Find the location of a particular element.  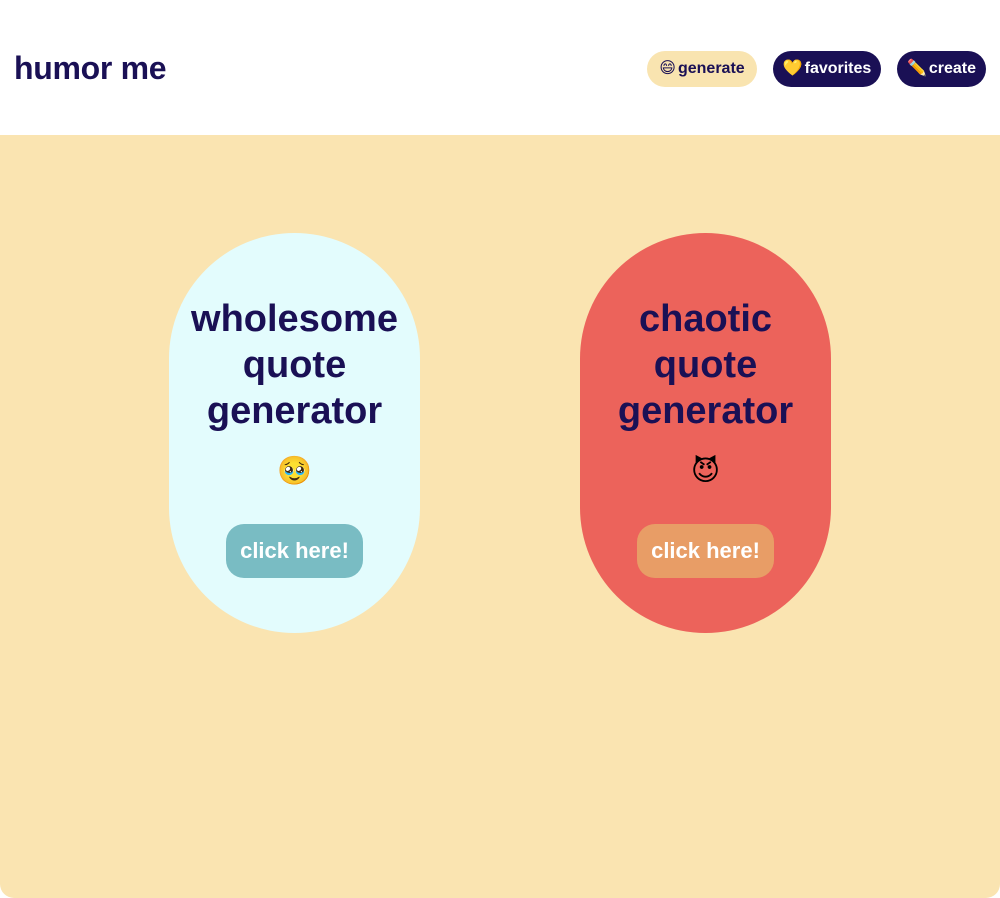

wholesome-click-button: click here! is located at coordinates (294, 551).